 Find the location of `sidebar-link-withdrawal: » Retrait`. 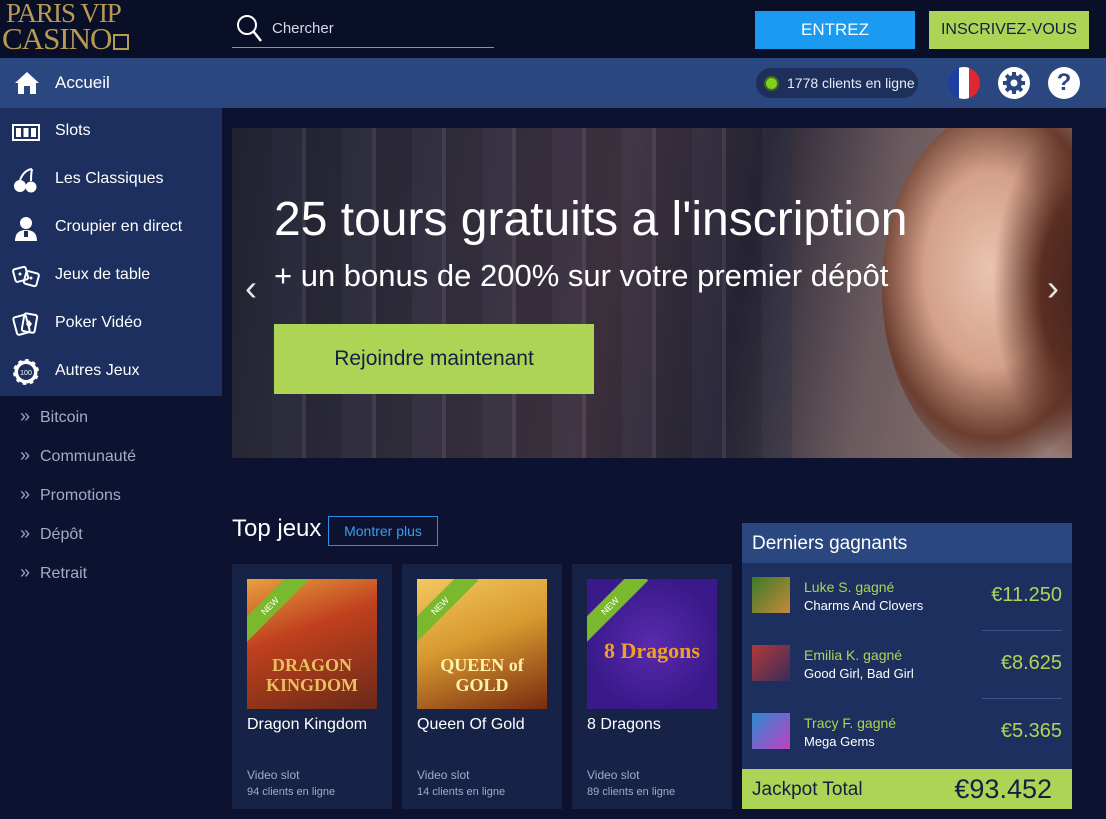

sidebar-link-withdrawal: » Retrait is located at coordinates (120, 574).